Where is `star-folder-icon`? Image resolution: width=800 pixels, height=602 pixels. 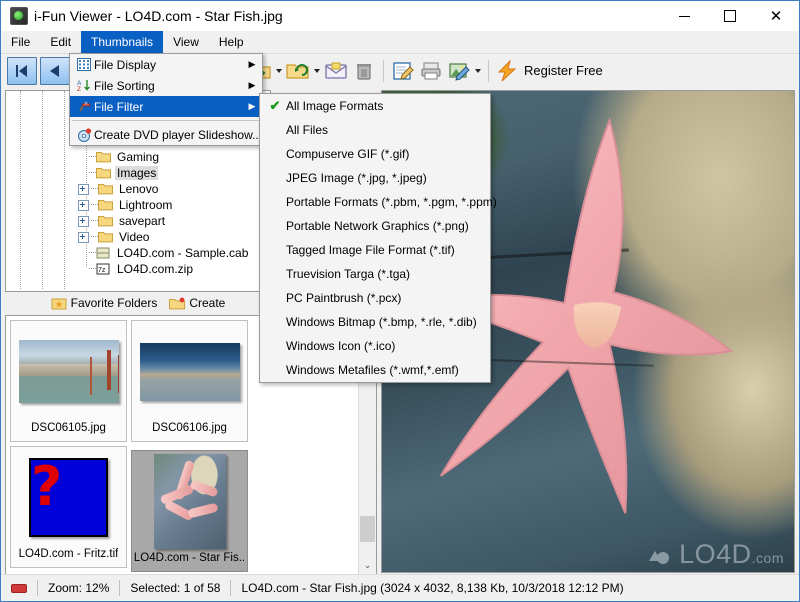 star-folder-icon is located at coordinates (59, 303).